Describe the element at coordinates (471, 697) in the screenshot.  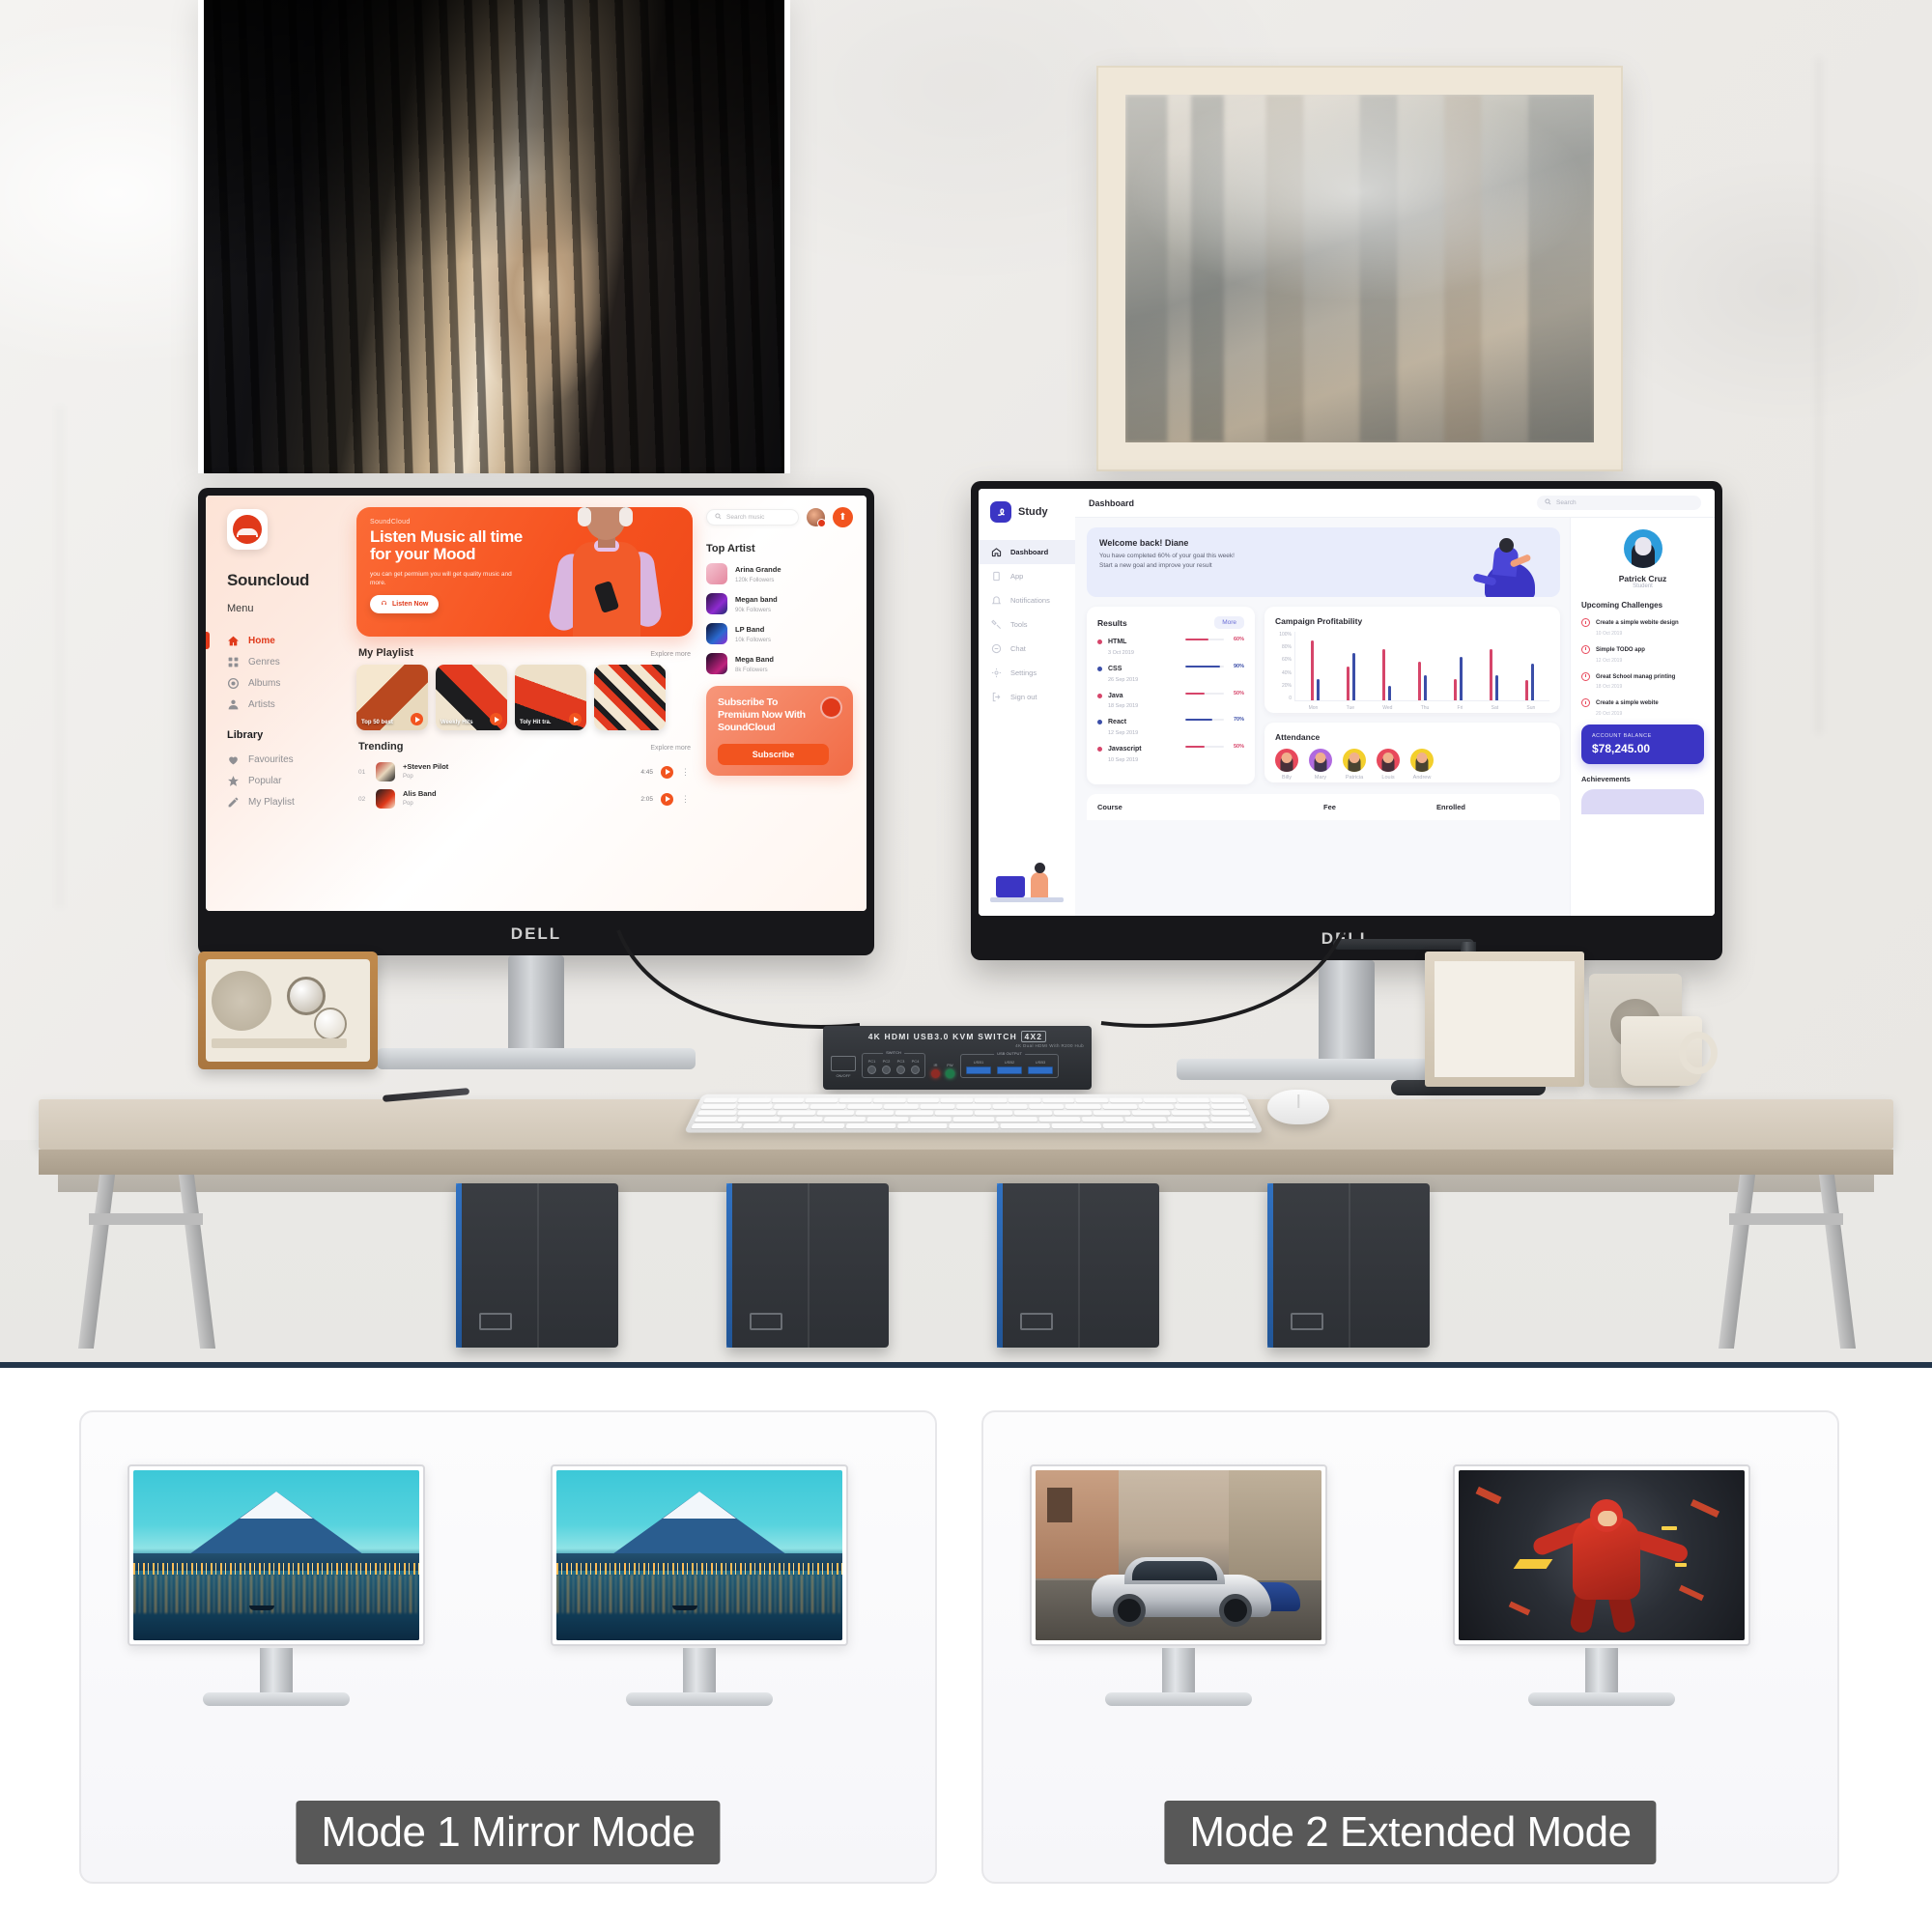
I see `playlist-card: Weekly Hits` at that location.